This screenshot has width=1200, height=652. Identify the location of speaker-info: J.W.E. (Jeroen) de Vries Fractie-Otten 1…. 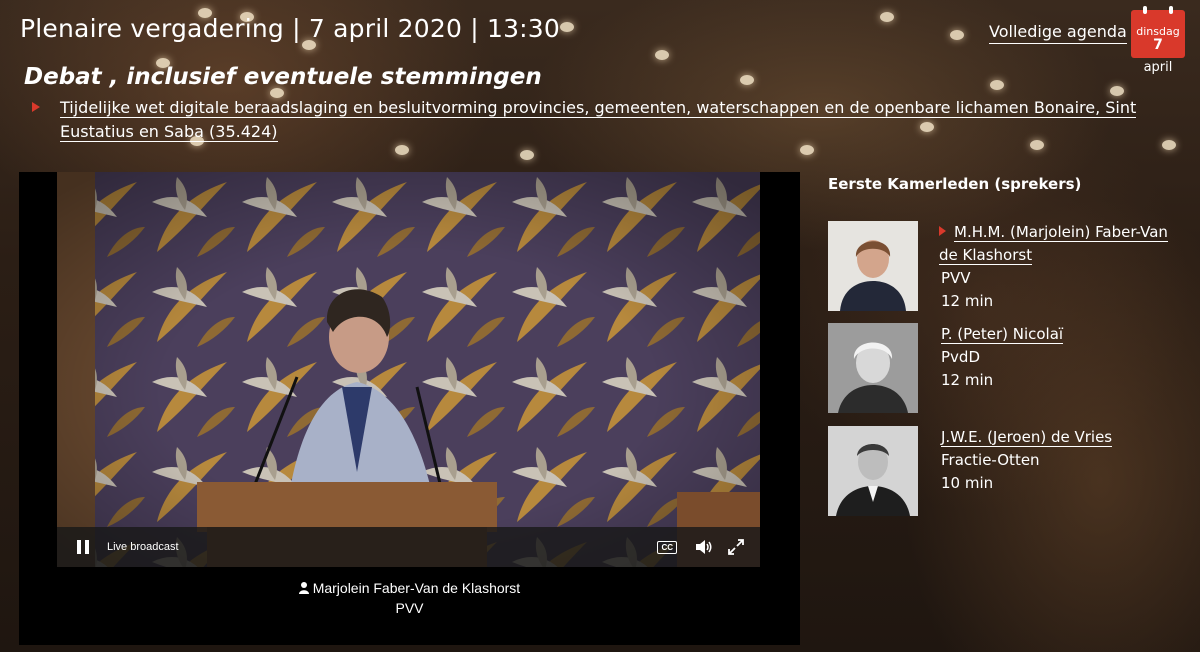
(1066, 460).